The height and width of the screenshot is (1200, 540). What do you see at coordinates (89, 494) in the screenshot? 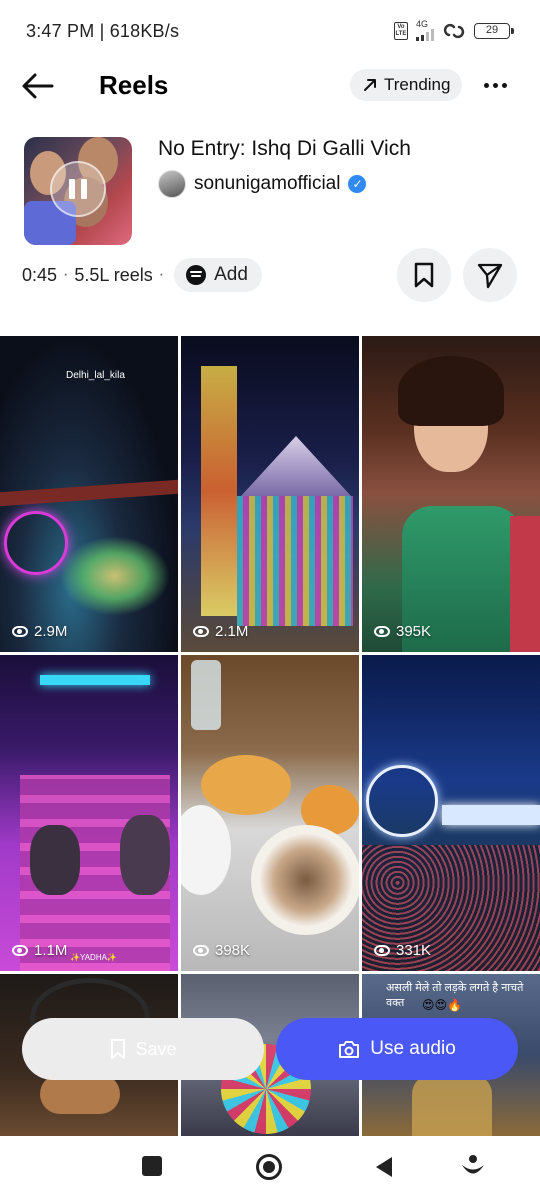
I see `reel-tile: Delhi_lal_kila 2.9M` at bounding box center [89, 494].